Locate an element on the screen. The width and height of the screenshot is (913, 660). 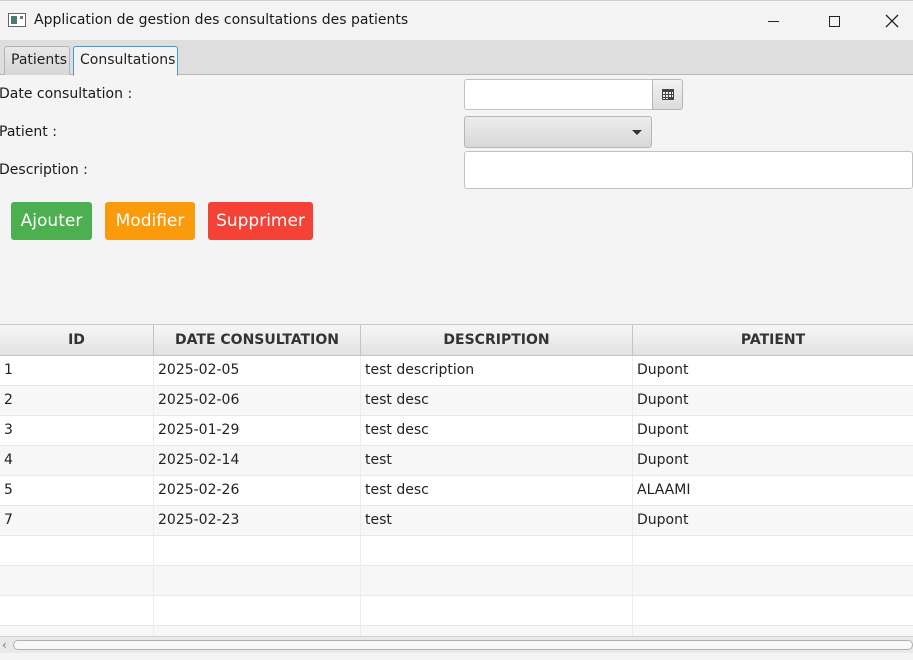
app-window-icon is located at coordinates (17, 20).